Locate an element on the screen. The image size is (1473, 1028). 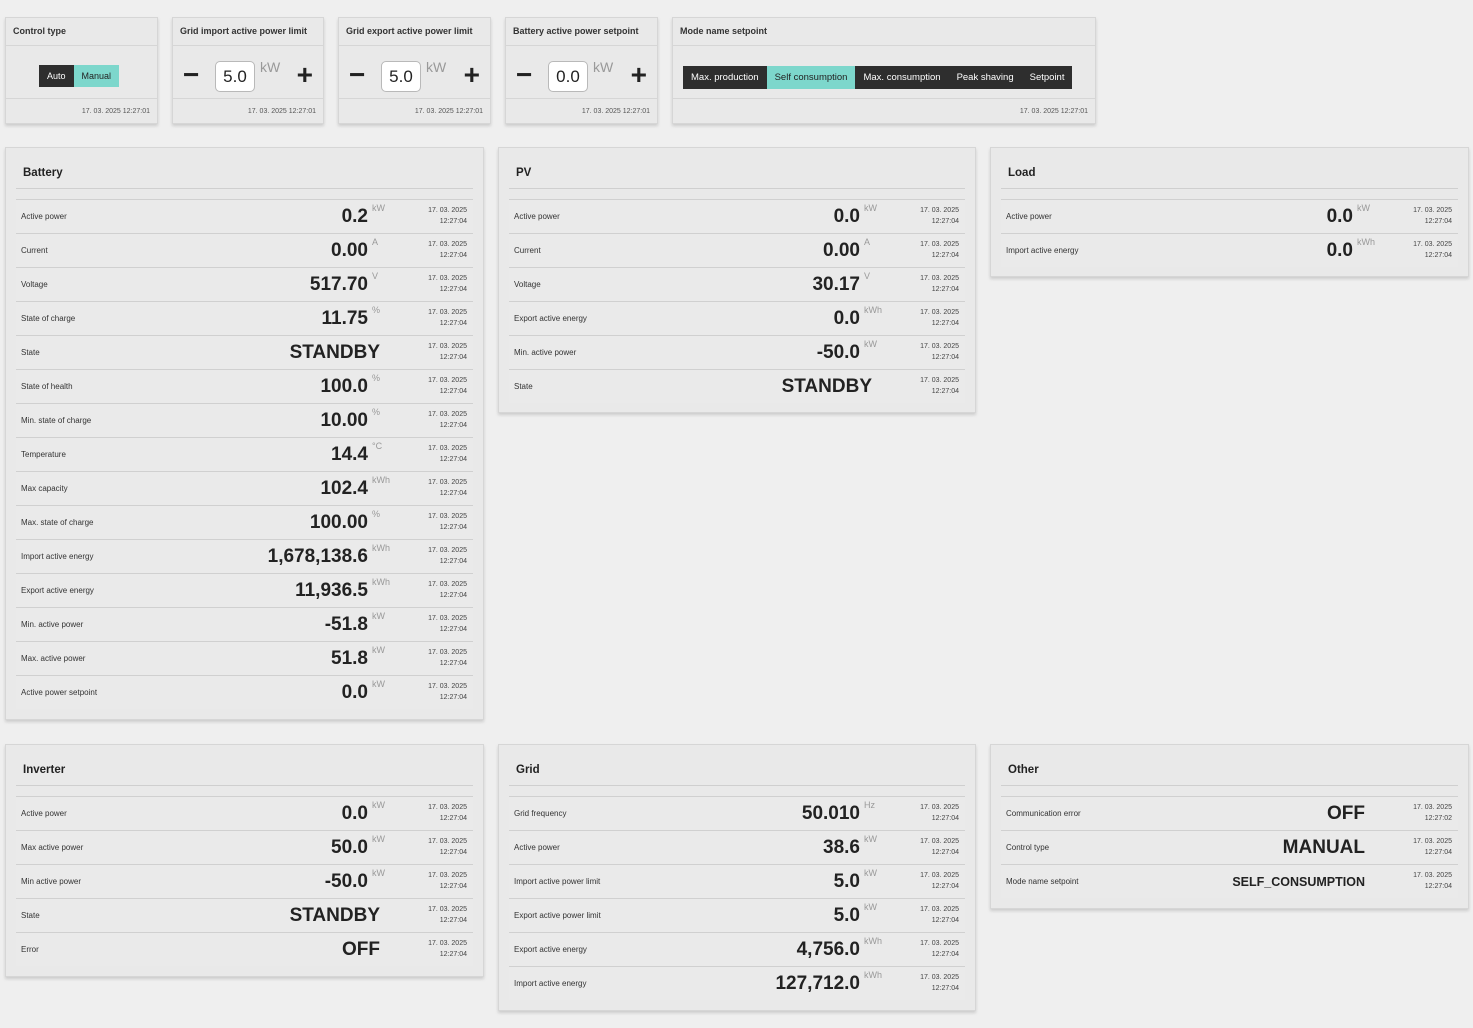
row-value: 1,678,138.6 is located at coordinates (317, 556).